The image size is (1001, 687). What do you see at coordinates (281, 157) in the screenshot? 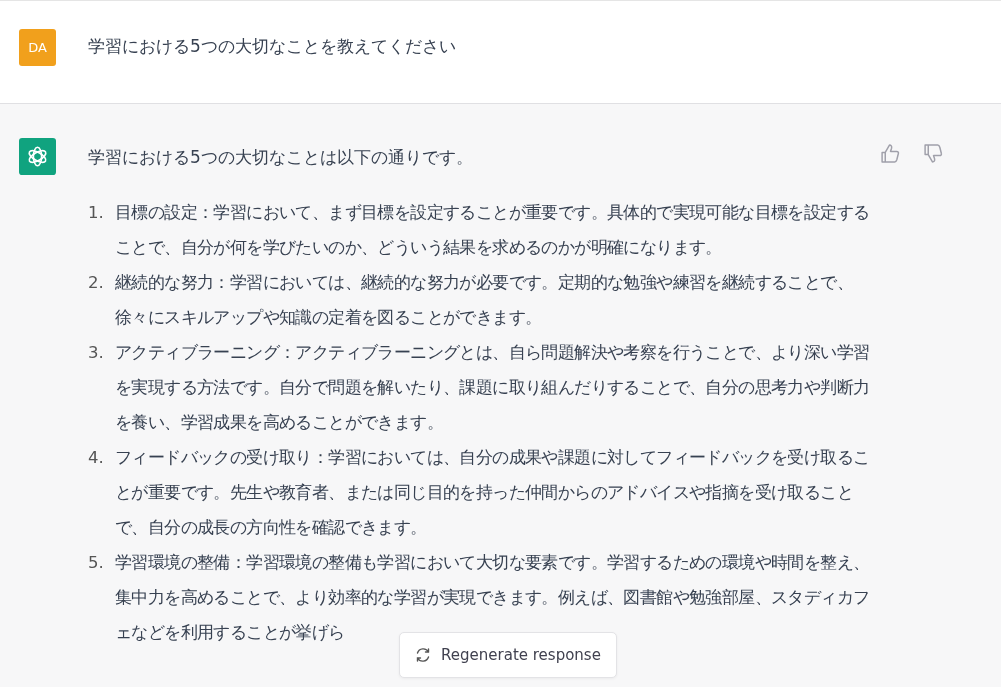
I see `assistant-intro: 学習における5つの大切なことは以下の通りです。` at bounding box center [281, 157].